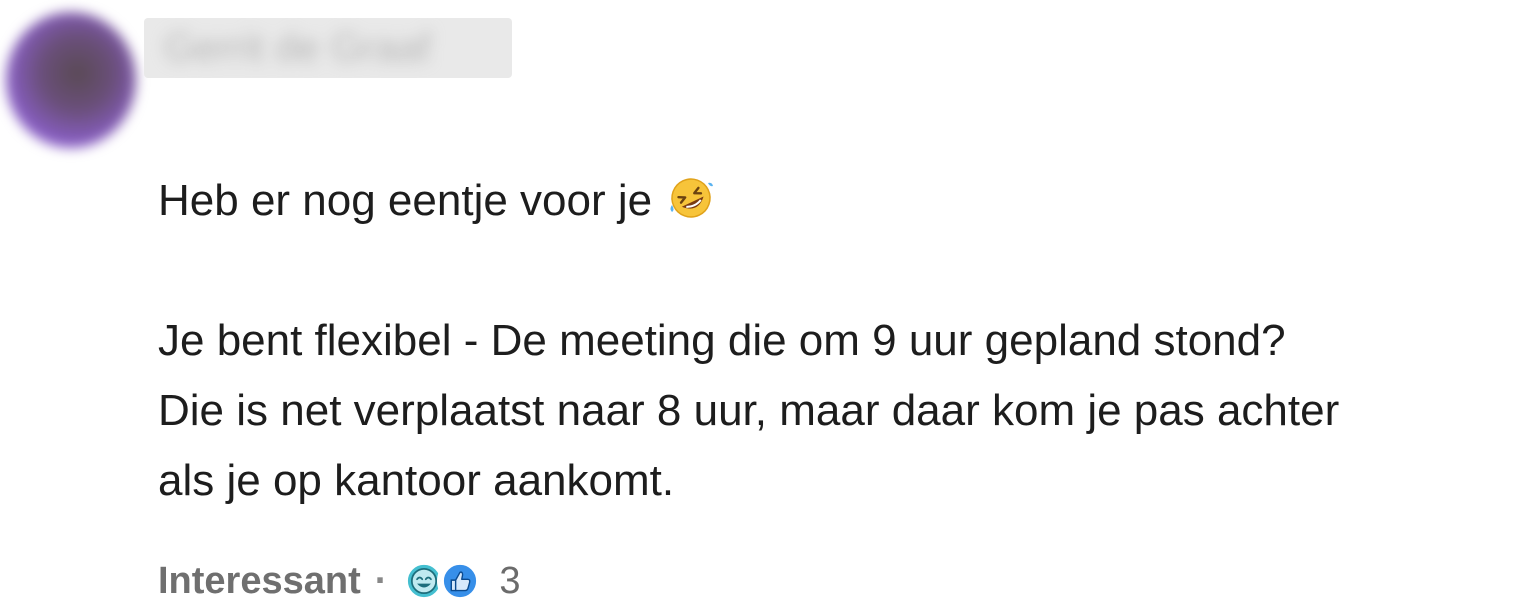  What do you see at coordinates (297, 48) in the screenshot?
I see `author-name-text: Gerrit de Graaf` at bounding box center [297, 48].